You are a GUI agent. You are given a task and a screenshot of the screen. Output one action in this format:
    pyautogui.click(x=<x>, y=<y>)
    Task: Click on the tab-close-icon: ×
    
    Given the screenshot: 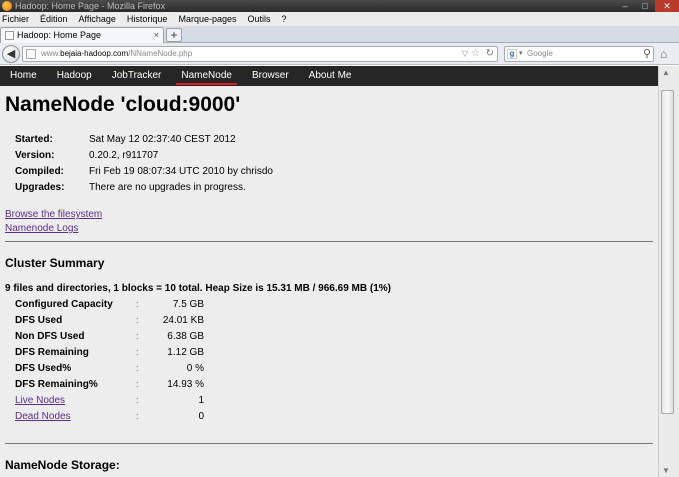 What is the action you would take?
    pyautogui.click(x=156, y=35)
    